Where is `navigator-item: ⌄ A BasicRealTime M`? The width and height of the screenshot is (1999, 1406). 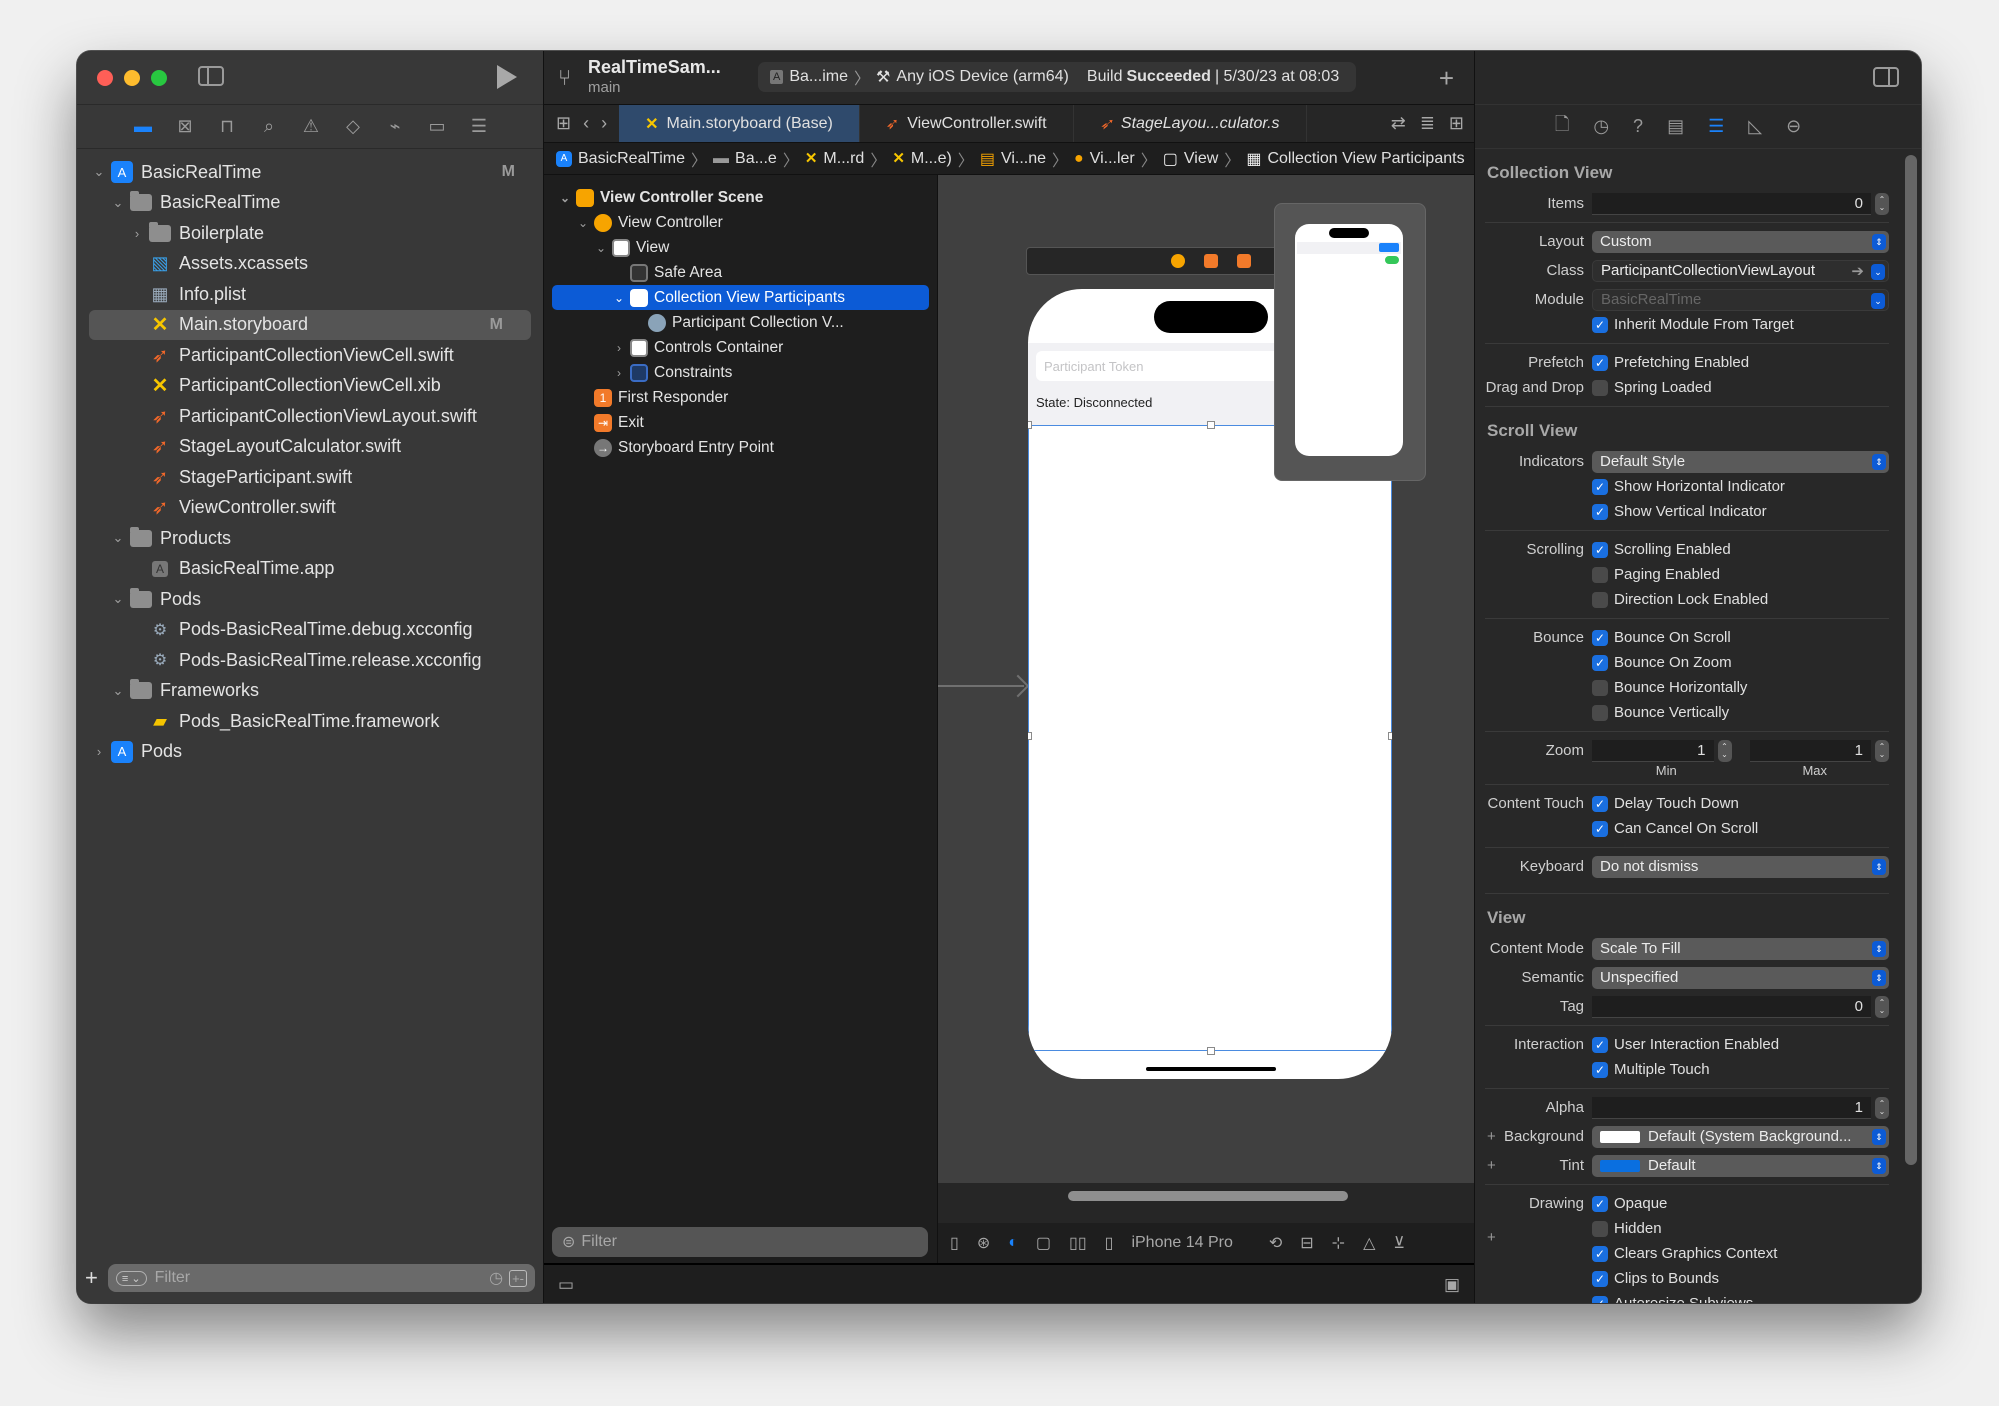 navigator-item: ⌄ A BasicRealTime M is located at coordinates (310, 172).